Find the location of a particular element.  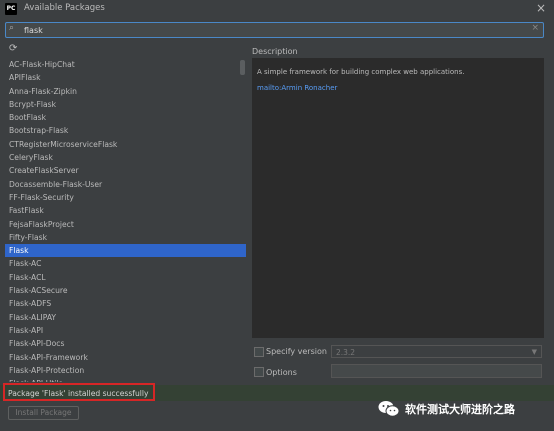

window-title: Available Packages is located at coordinates (64, 8).